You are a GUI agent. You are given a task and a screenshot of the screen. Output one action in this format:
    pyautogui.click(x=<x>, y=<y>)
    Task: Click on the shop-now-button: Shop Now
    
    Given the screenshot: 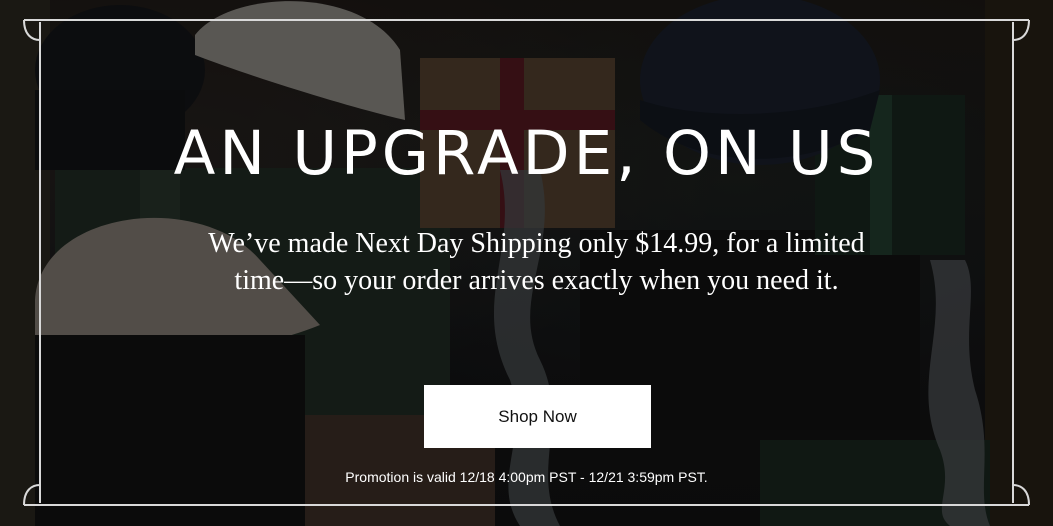 What is the action you would take?
    pyautogui.click(x=537, y=416)
    